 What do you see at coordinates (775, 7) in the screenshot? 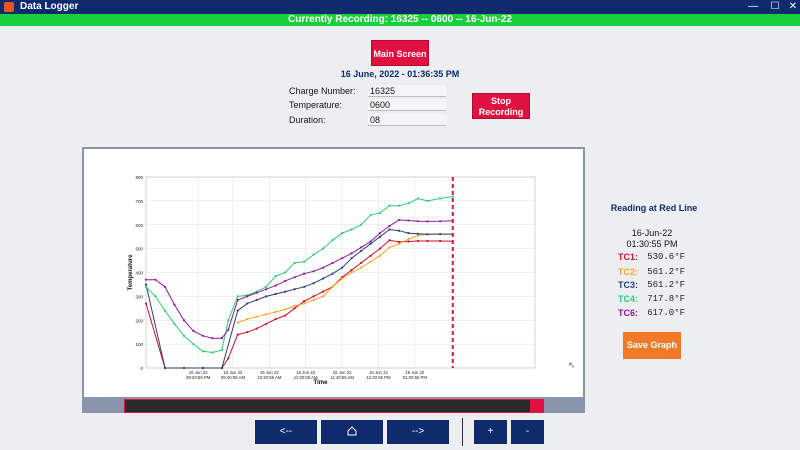
I see `maximize-button: ☐` at bounding box center [775, 7].